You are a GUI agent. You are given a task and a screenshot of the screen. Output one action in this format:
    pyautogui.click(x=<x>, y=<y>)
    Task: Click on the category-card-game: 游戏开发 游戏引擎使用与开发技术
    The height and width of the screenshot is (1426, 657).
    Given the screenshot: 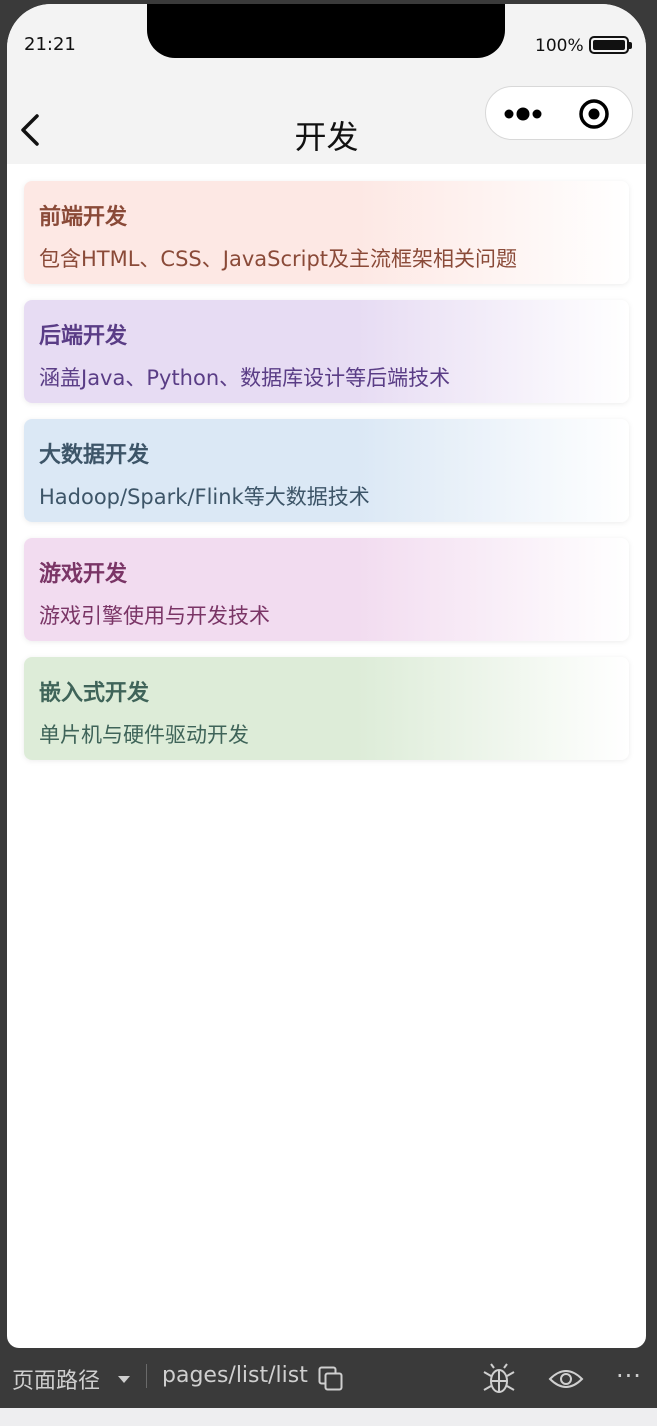 What is the action you would take?
    pyautogui.click(x=326, y=589)
    